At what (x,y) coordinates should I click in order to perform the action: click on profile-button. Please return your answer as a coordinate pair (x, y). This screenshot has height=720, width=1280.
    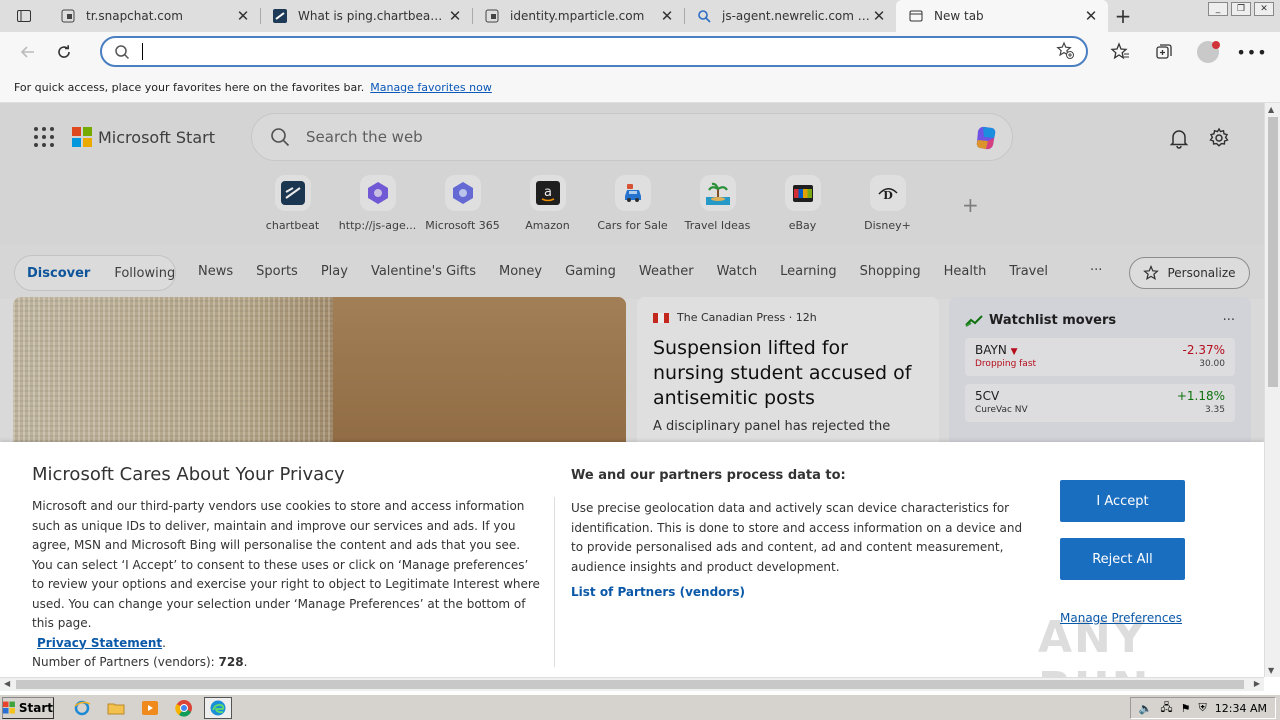
    Looking at the image, I should click on (1208, 52).